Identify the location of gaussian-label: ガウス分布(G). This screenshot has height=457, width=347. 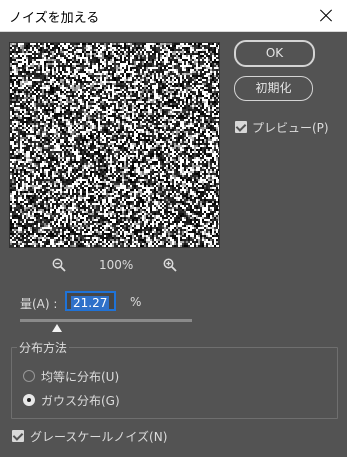
(80, 401).